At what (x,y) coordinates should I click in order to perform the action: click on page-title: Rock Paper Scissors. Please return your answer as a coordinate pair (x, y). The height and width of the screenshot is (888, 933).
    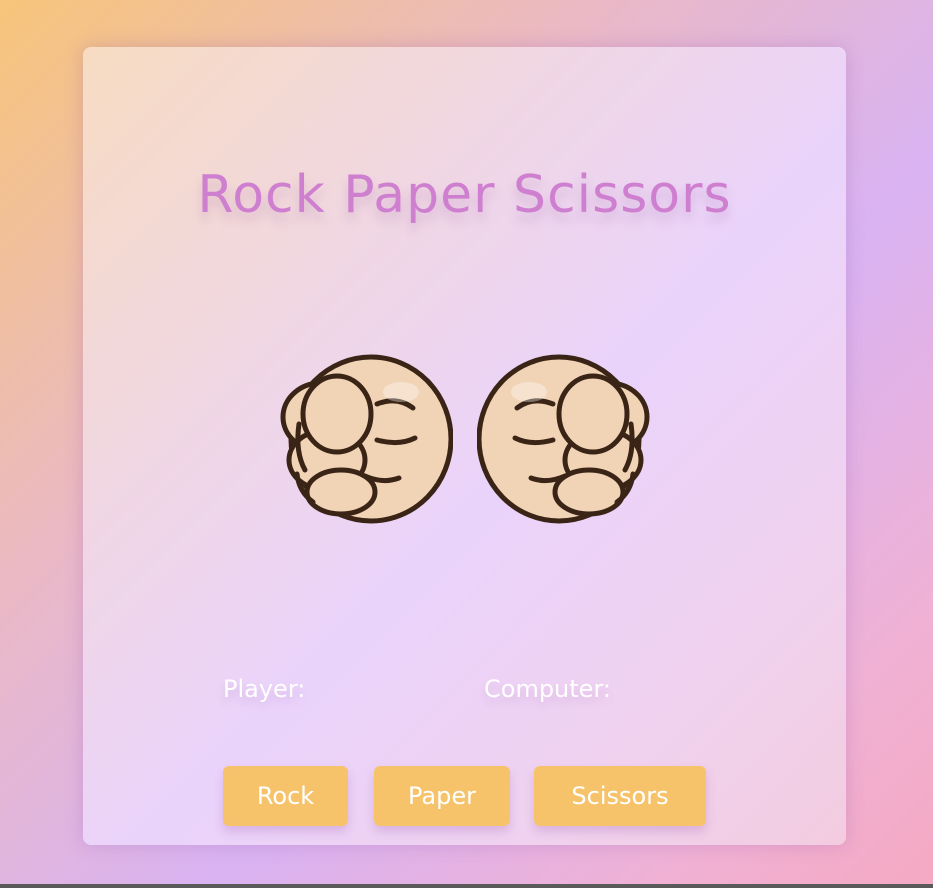
    Looking at the image, I should click on (464, 195).